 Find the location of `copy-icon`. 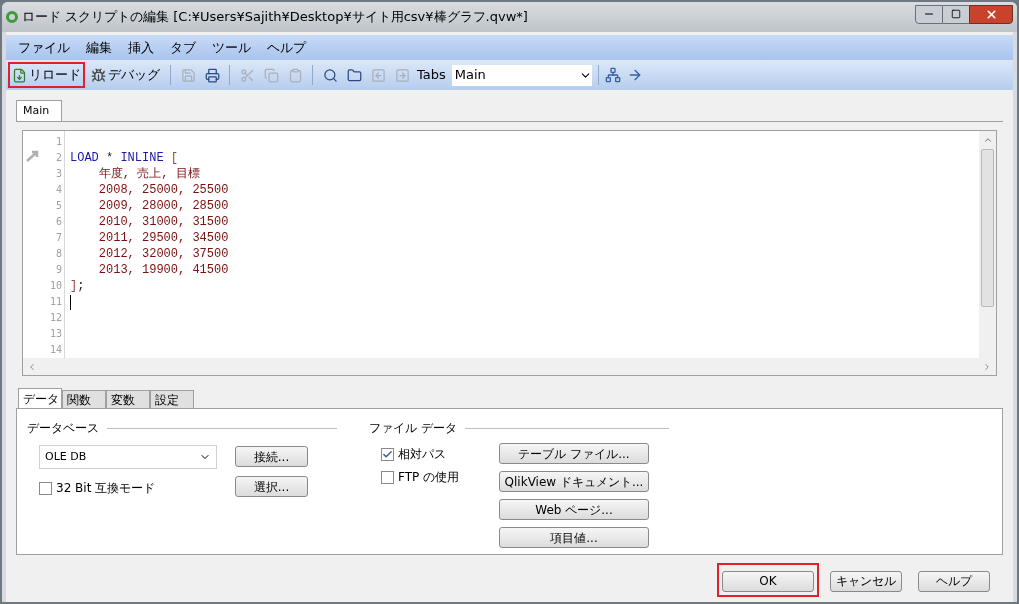

copy-icon is located at coordinates (271, 75).